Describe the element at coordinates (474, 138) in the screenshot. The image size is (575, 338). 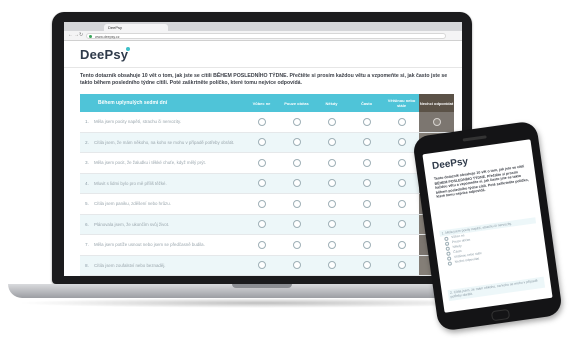
I see `phone-speaker` at that location.